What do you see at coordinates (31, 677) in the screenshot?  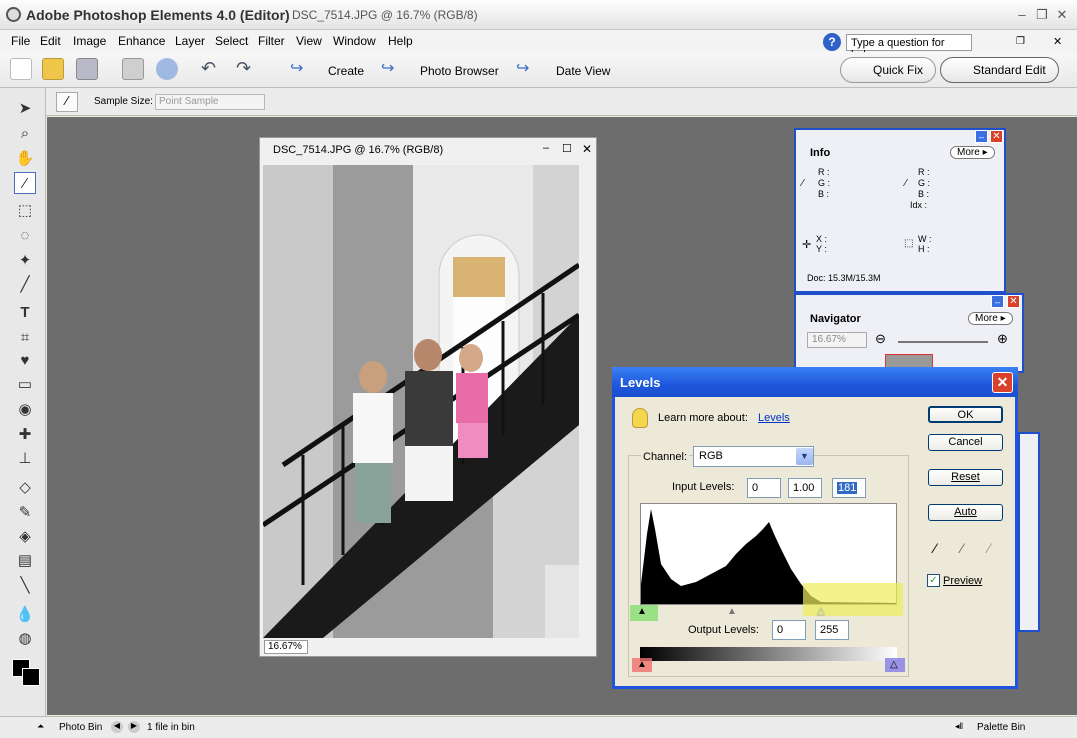 I see `background-color-swatch` at bounding box center [31, 677].